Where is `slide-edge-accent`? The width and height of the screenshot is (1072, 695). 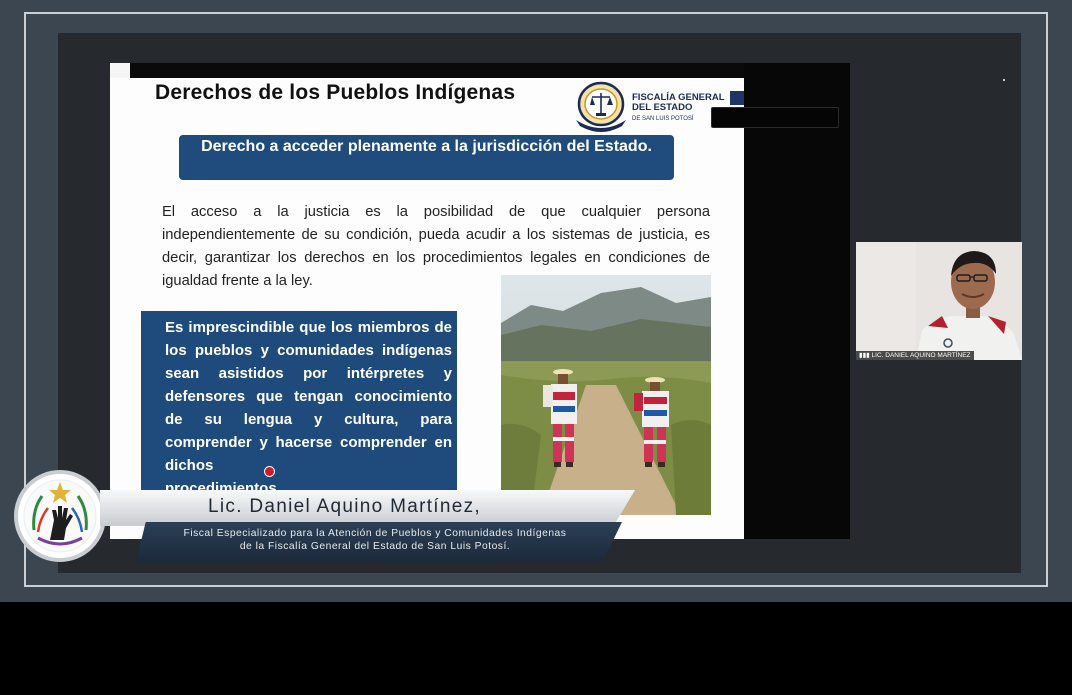
slide-edge-accent is located at coordinates (737, 98).